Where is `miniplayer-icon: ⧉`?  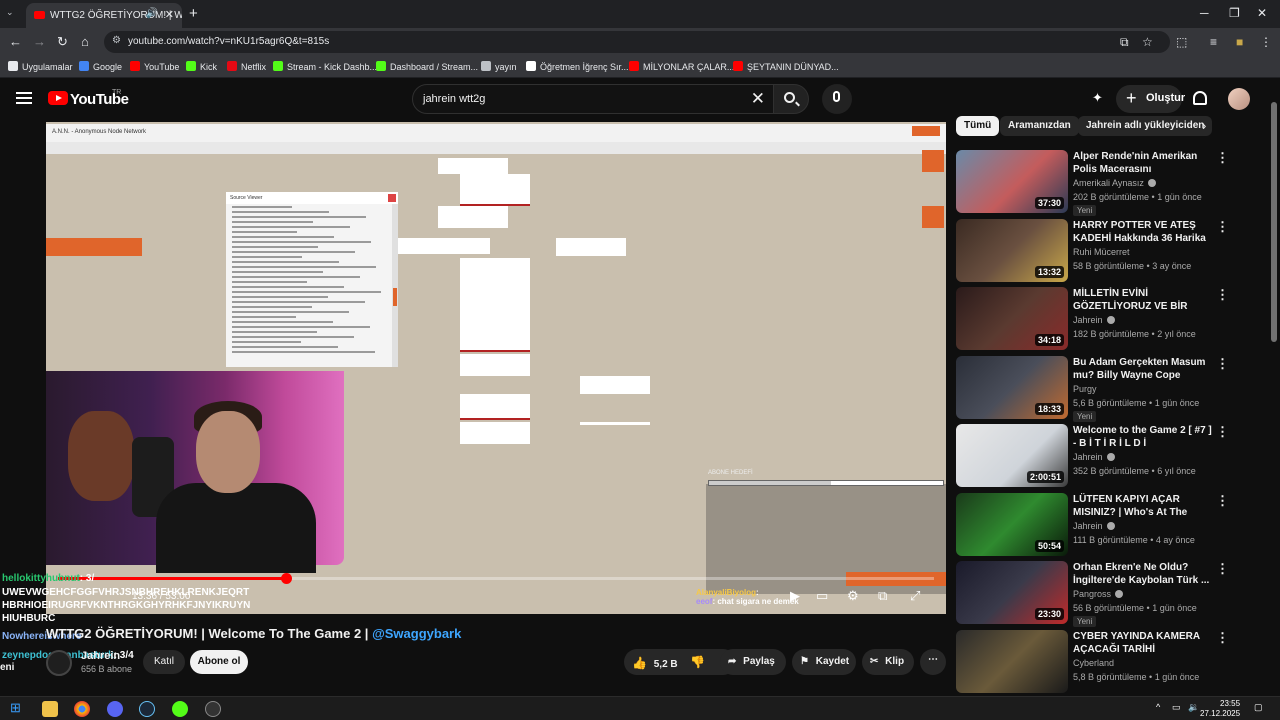
miniplayer-icon: ⧉ is located at coordinates (882, 596).